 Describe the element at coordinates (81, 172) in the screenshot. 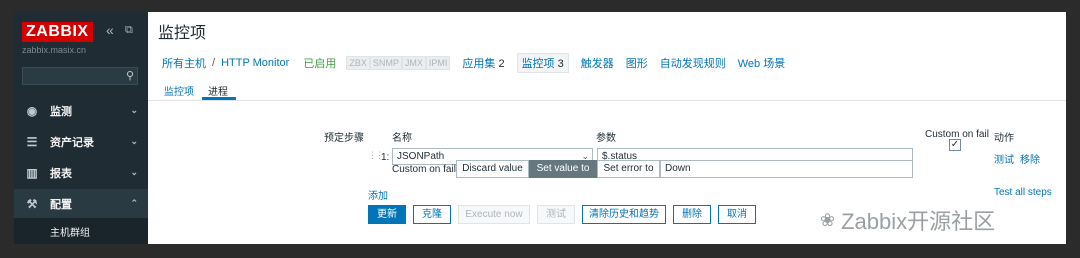

I see `menu-item-reports: ▥ 报表 ⌄` at that location.